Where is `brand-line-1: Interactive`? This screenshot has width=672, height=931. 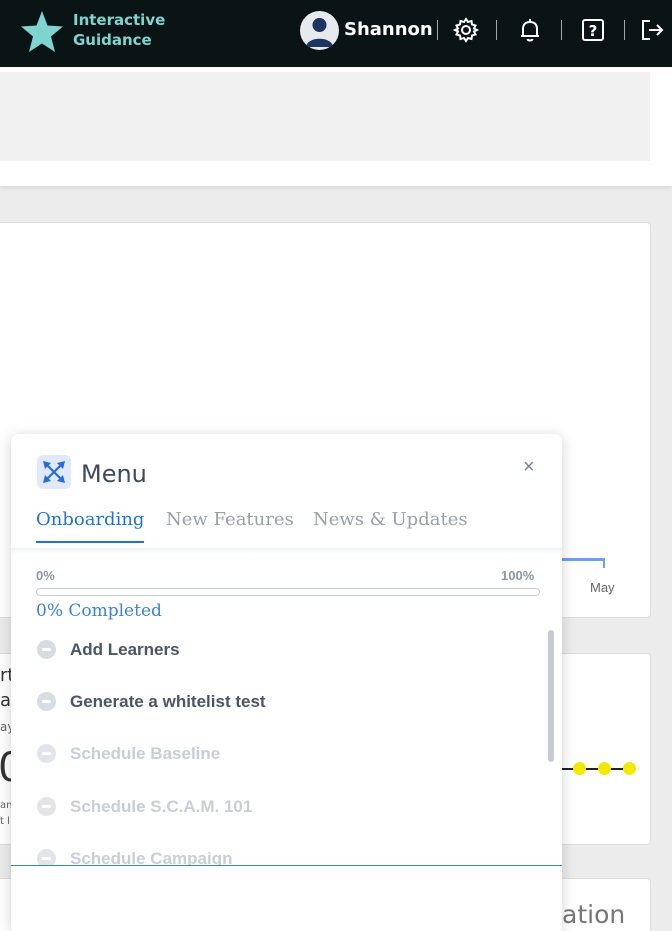 brand-line-1: Interactive is located at coordinates (119, 20).